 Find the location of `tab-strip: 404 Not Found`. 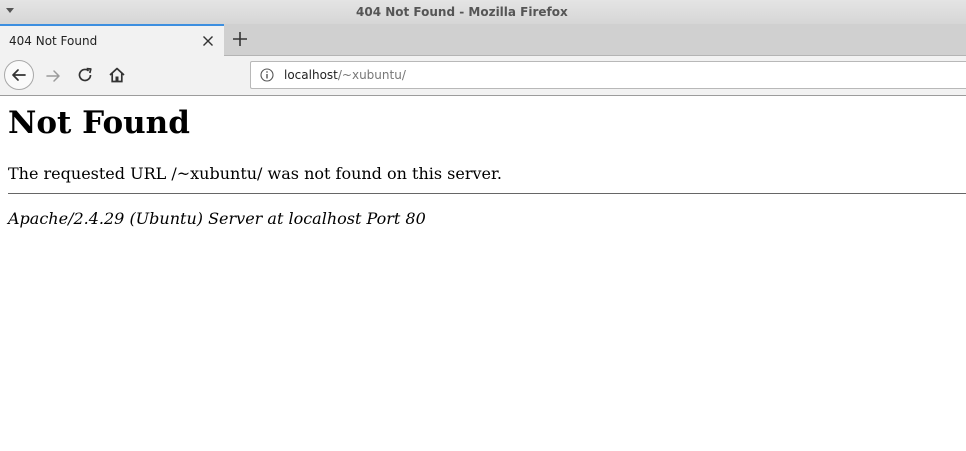

tab-strip: 404 Not Found is located at coordinates (483, 40).